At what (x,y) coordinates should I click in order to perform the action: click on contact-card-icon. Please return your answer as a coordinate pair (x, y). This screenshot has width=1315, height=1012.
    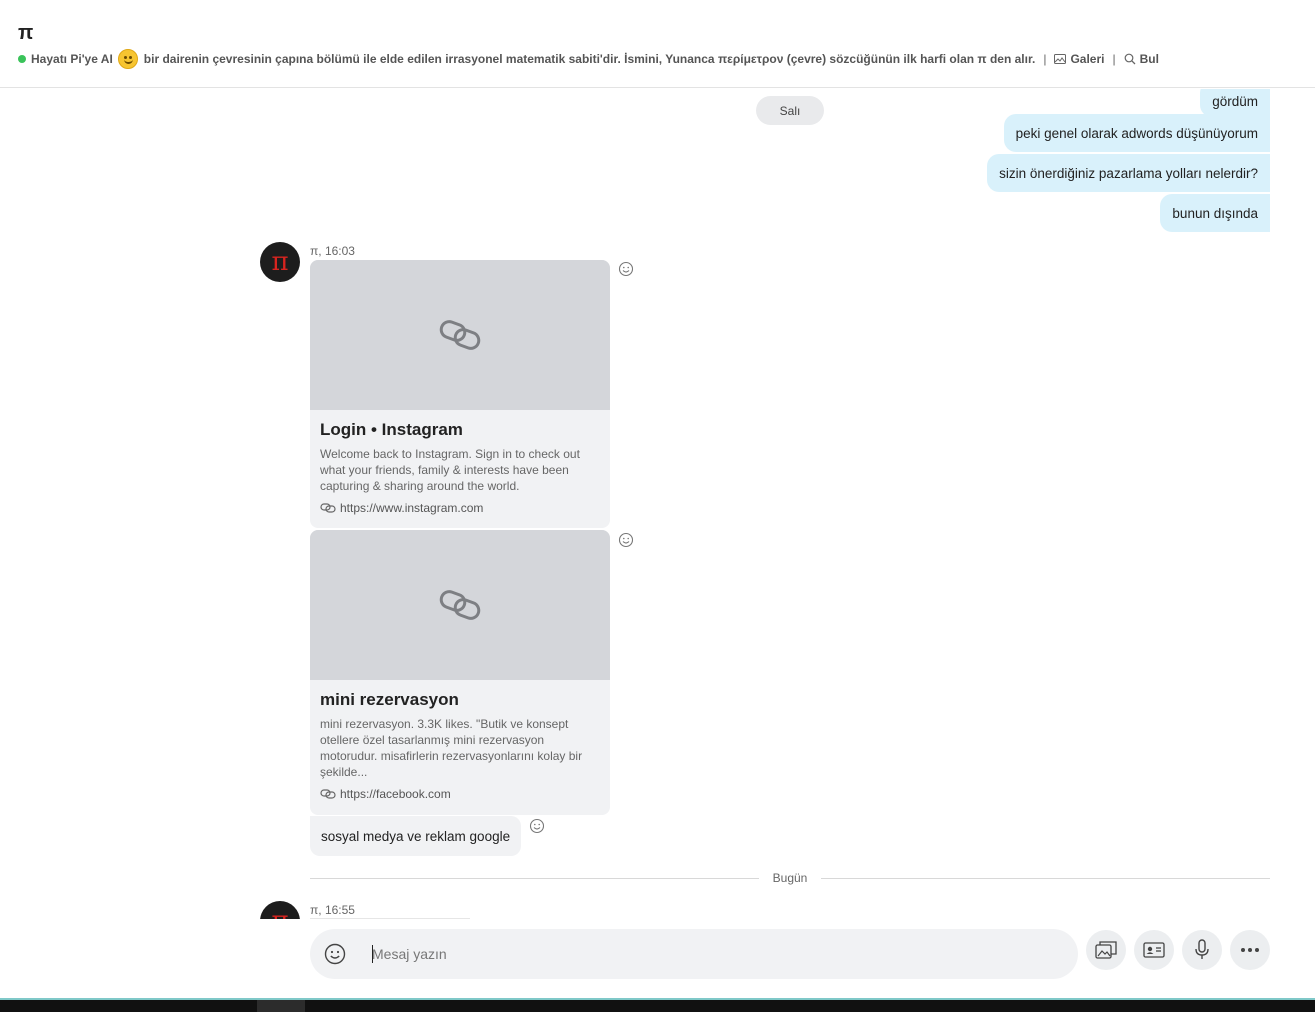
    Looking at the image, I should click on (1154, 950).